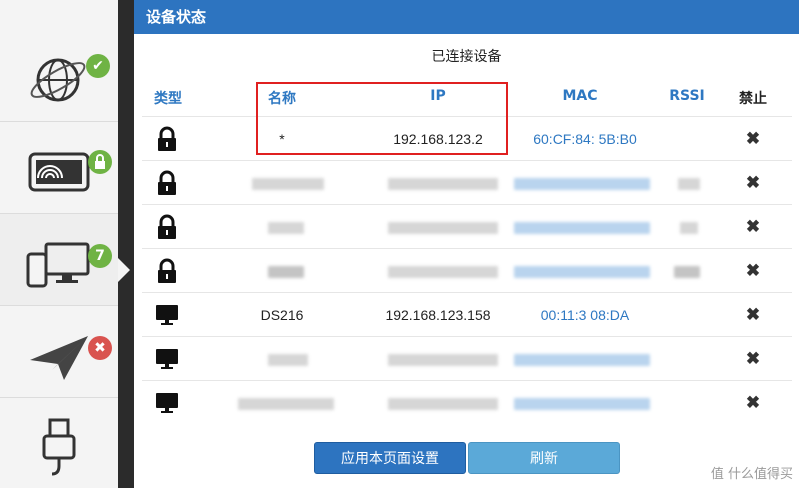 The width and height of the screenshot is (799, 488). Describe the element at coordinates (100, 162) in the screenshot. I see `lock-badge-icon` at that location.